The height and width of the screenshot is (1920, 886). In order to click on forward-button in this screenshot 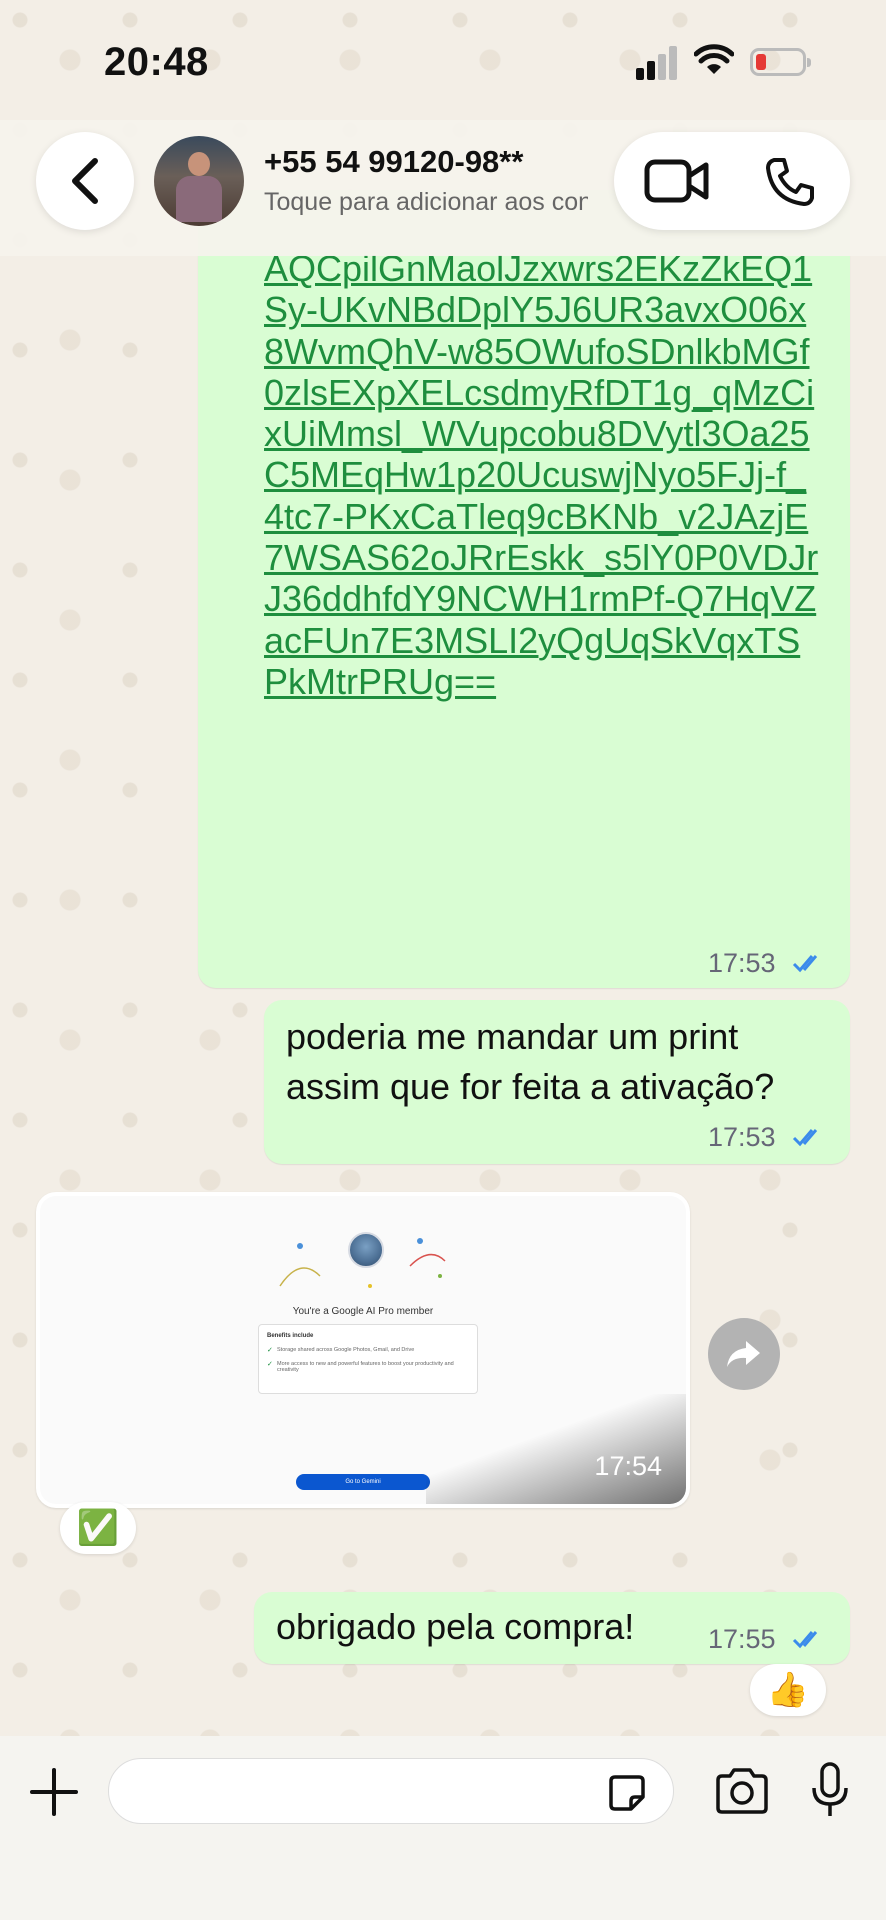, I will do `click(744, 1354)`.